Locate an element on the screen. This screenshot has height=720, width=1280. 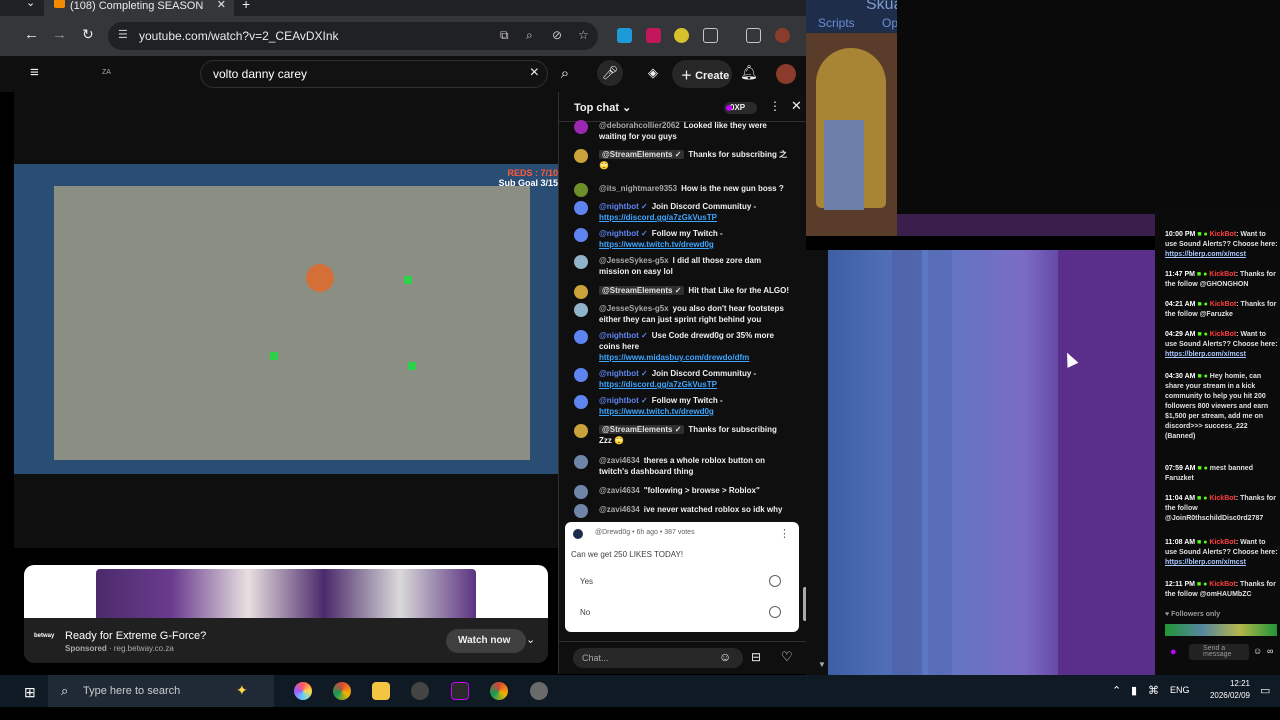
extensions-puzzle-icon is located at coordinates (710, 35).